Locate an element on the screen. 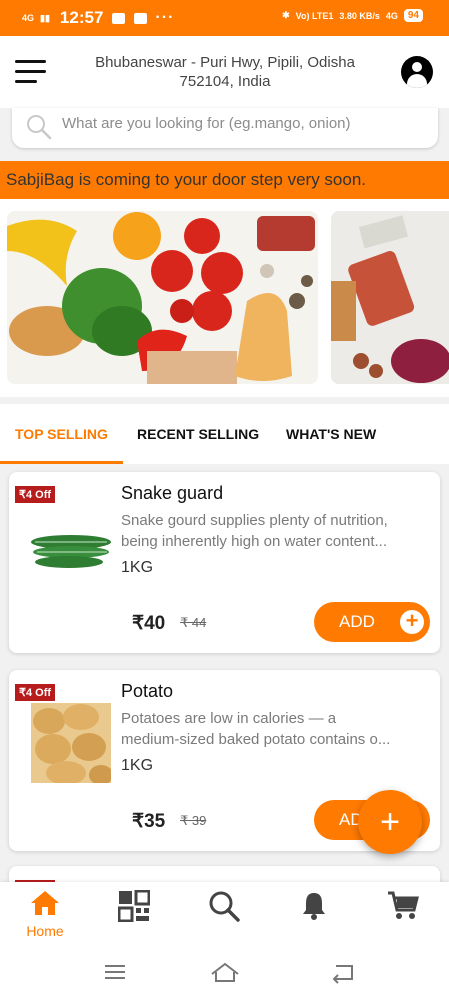 This screenshot has height=999, width=449. home-button-icon is located at coordinates (225, 972).